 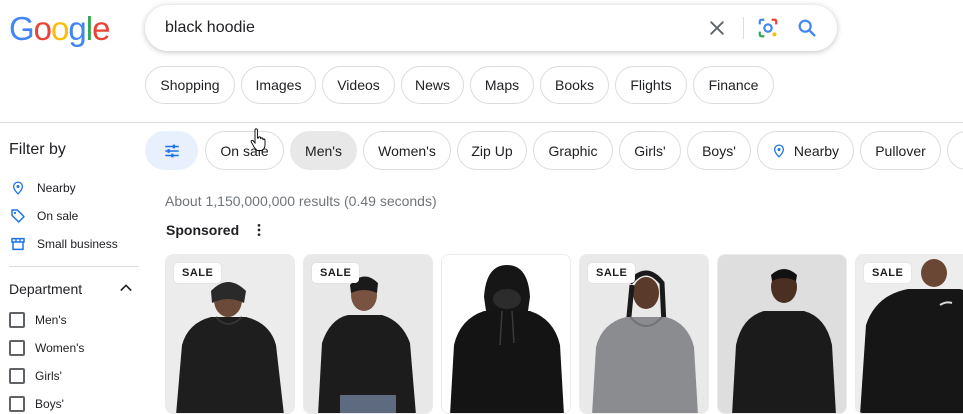 I want to click on sliders-icon, so click(x=171, y=150).